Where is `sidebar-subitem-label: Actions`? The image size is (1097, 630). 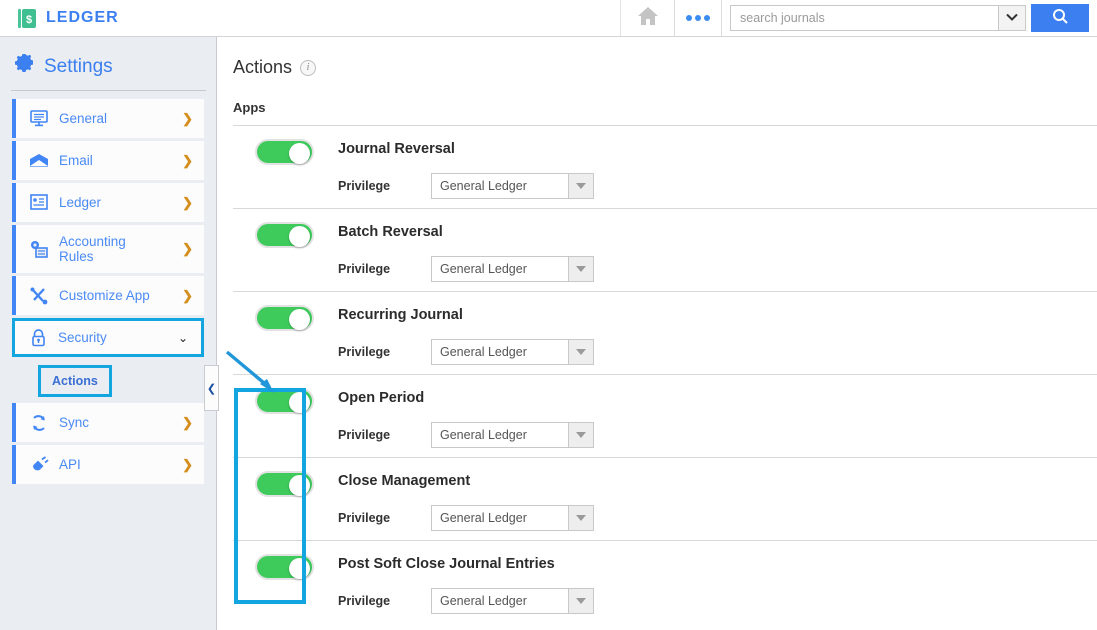 sidebar-subitem-label: Actions is located at coordinates (75, 381).